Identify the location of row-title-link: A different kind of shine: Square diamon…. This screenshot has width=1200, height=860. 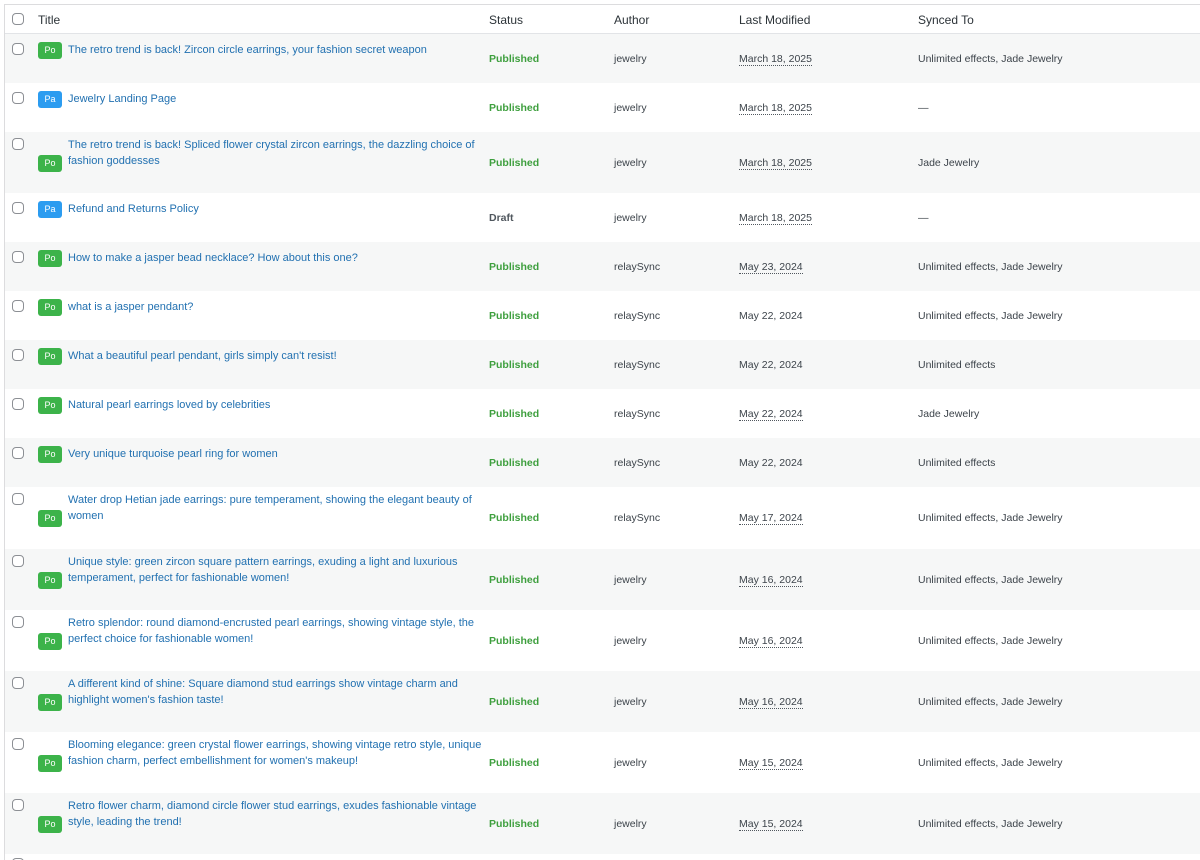
(278, 692).